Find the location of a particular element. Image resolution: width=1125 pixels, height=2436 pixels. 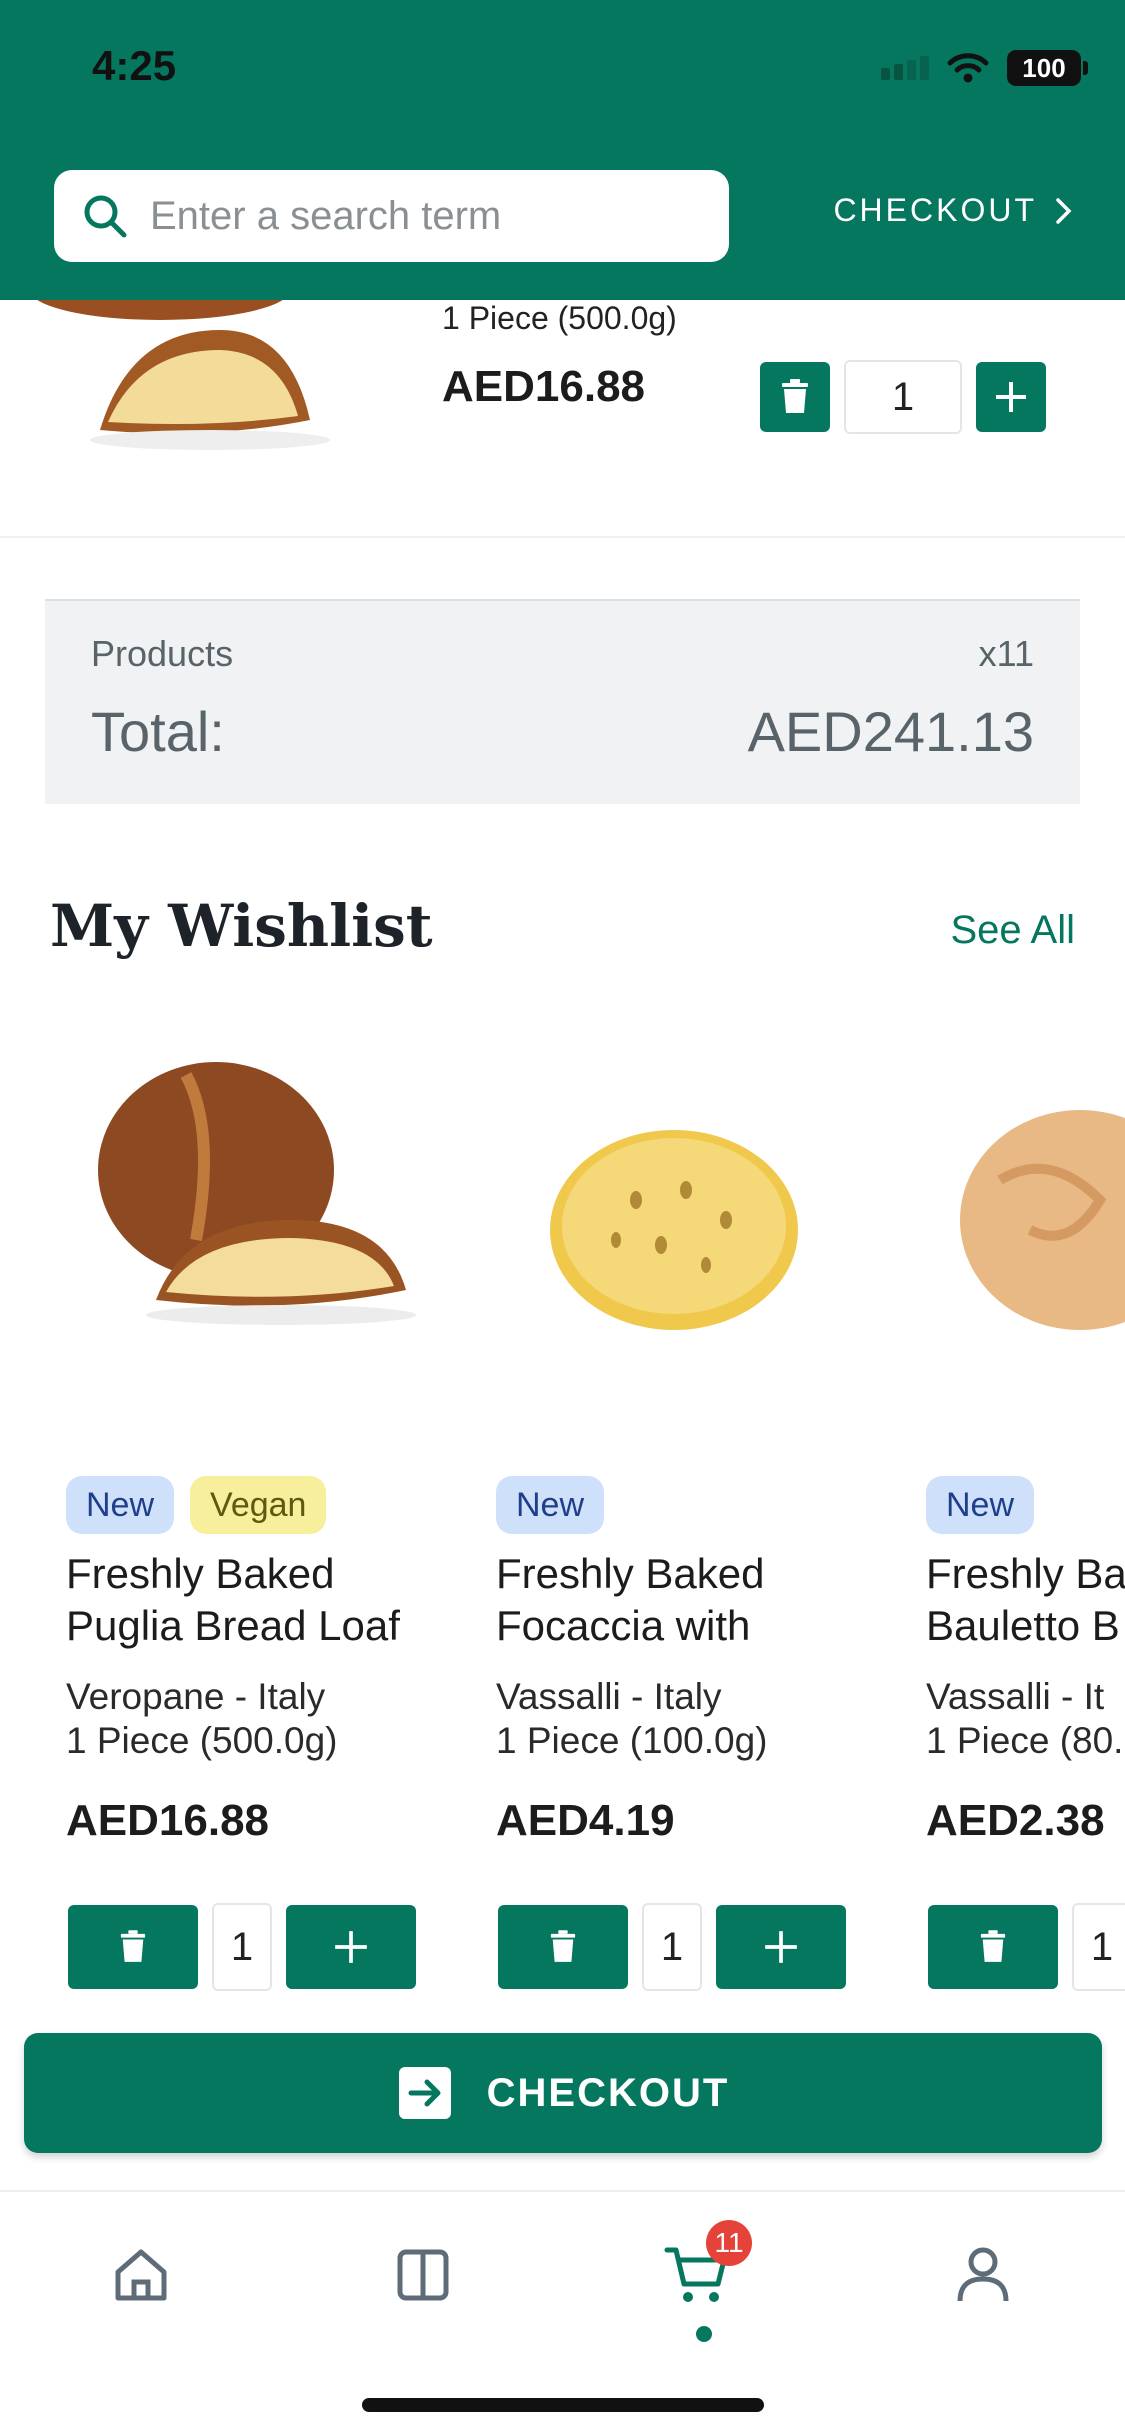

arrow-right-box-icon is located at coordinates (424, 2093).